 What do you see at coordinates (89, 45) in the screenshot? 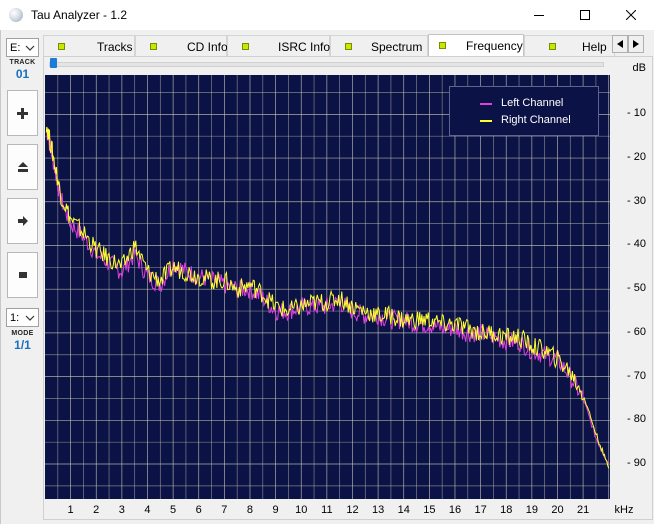
I see `tab-tracks: Tracks` at bounding box center [89, 45].